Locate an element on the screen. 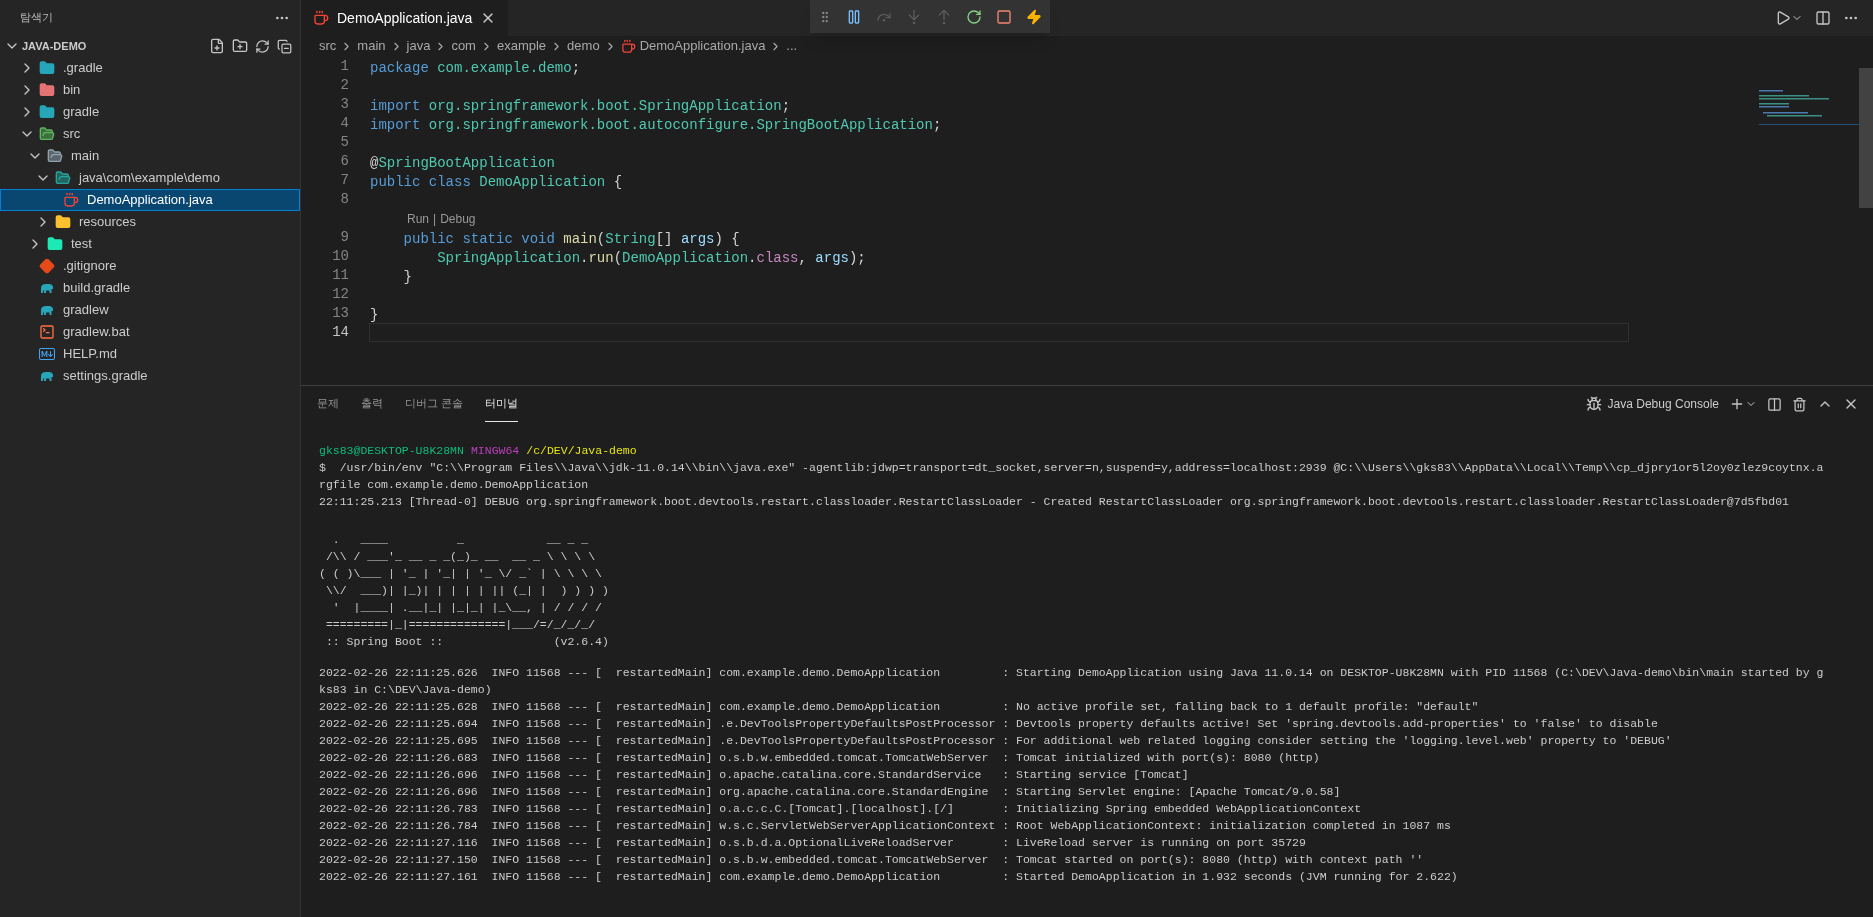  log-line: ks83 in C:\DEV\Java-demo) is located at coordinates (405, 690).